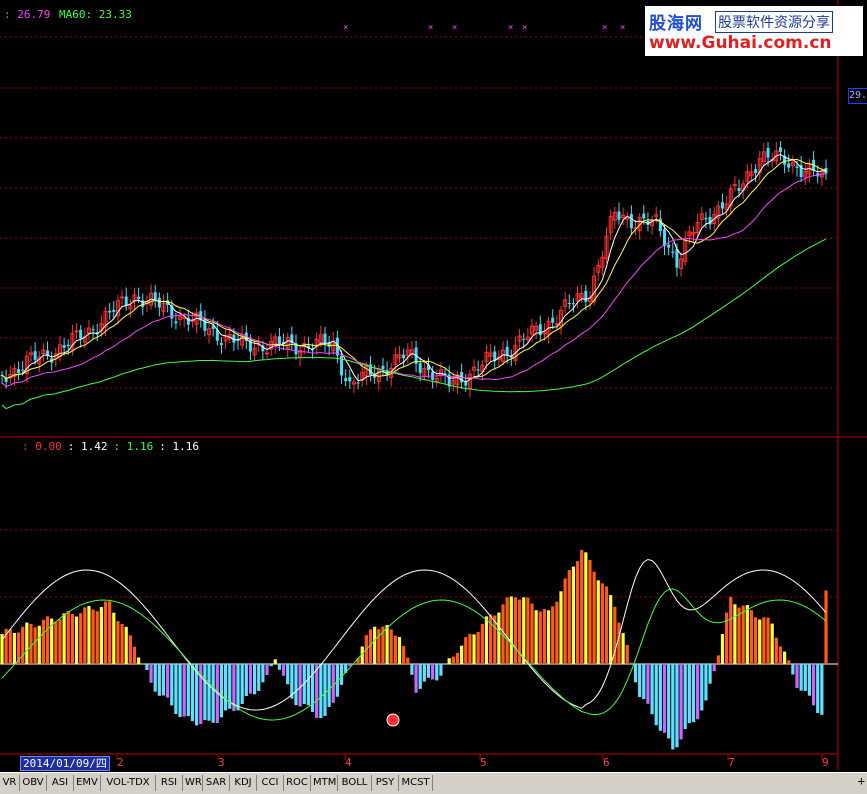  What do you see at coordinates (825, 762) in the screenshot?
I see `month-tick-label: 9` at bounding box center [825, 762].